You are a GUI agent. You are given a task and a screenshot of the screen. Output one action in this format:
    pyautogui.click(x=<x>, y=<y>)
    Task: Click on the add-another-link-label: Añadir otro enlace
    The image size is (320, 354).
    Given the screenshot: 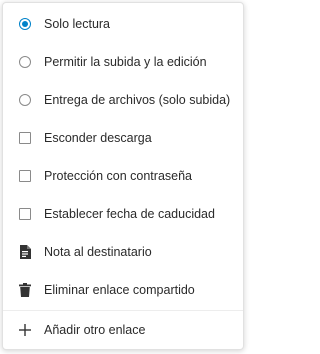 What is the action you would take?
    pyautogui.click(x=95, y=330)
    